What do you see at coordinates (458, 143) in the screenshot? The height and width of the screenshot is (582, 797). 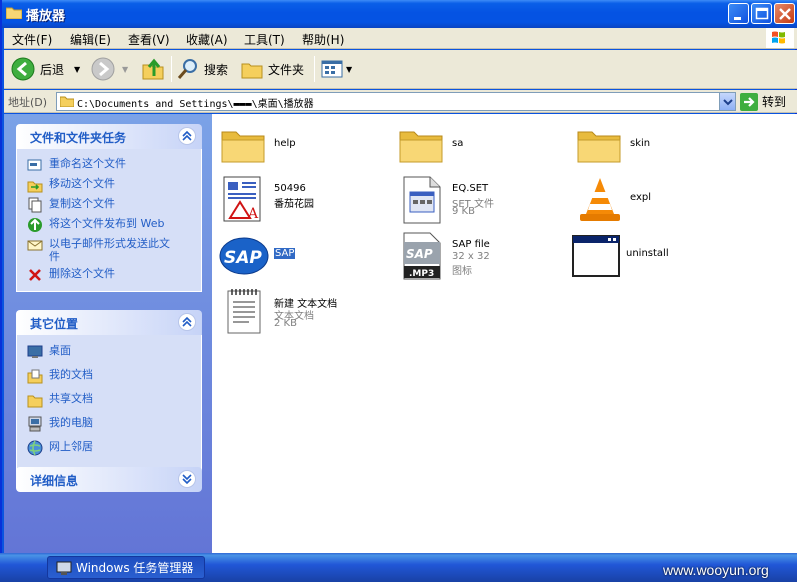 I see `file-name: sa` at bounding box center [458, 143].